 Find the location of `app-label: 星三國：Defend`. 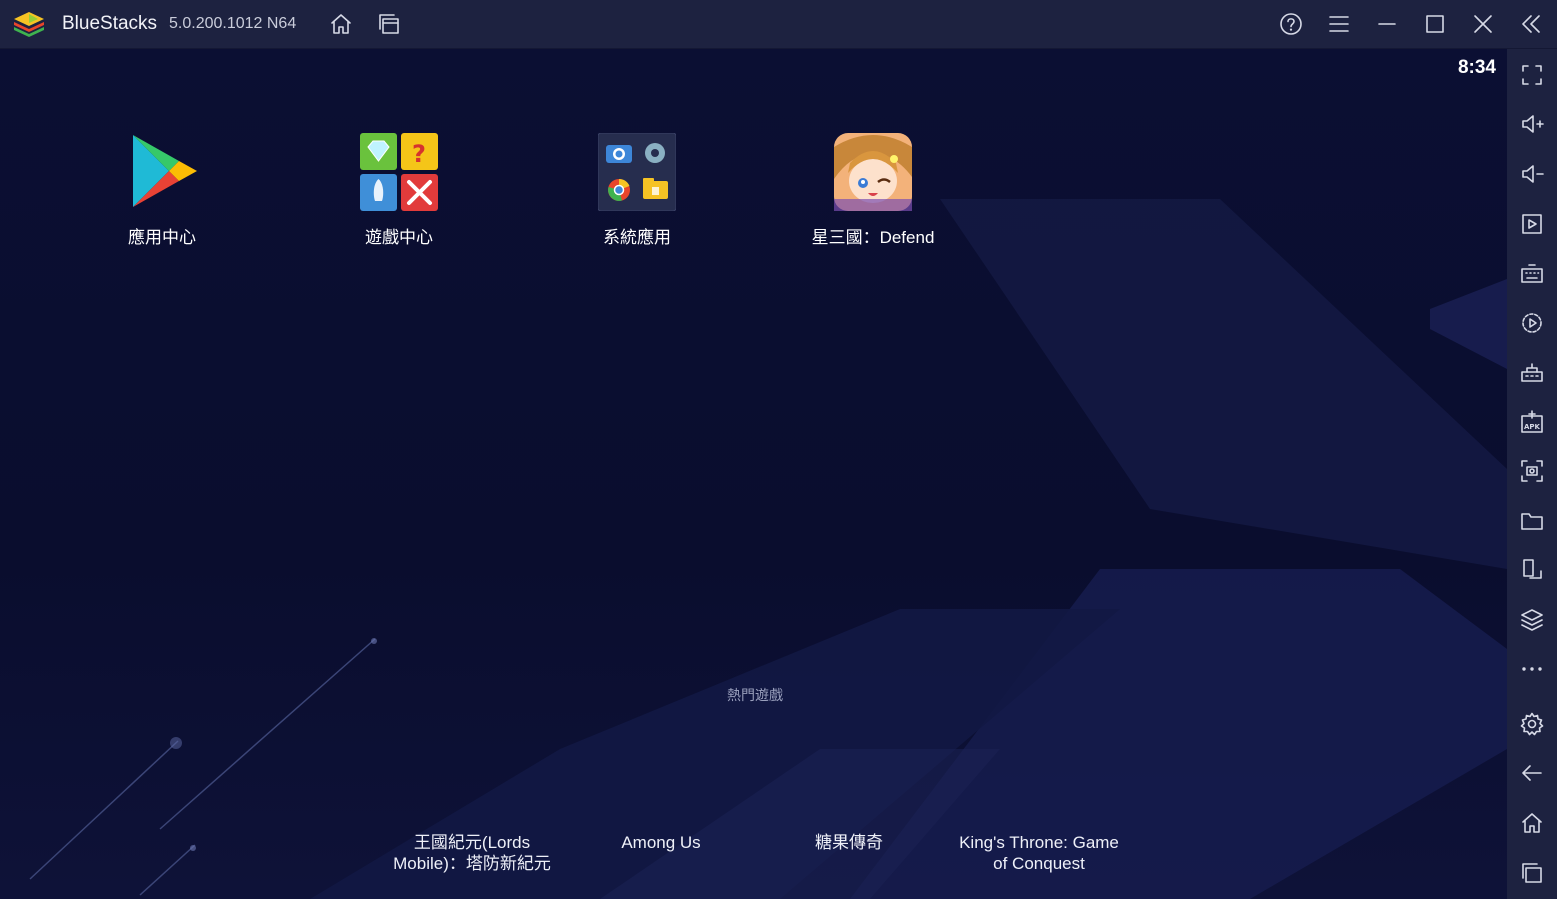

app-label: 星三國：Defend is located at coordinates (873, 237).